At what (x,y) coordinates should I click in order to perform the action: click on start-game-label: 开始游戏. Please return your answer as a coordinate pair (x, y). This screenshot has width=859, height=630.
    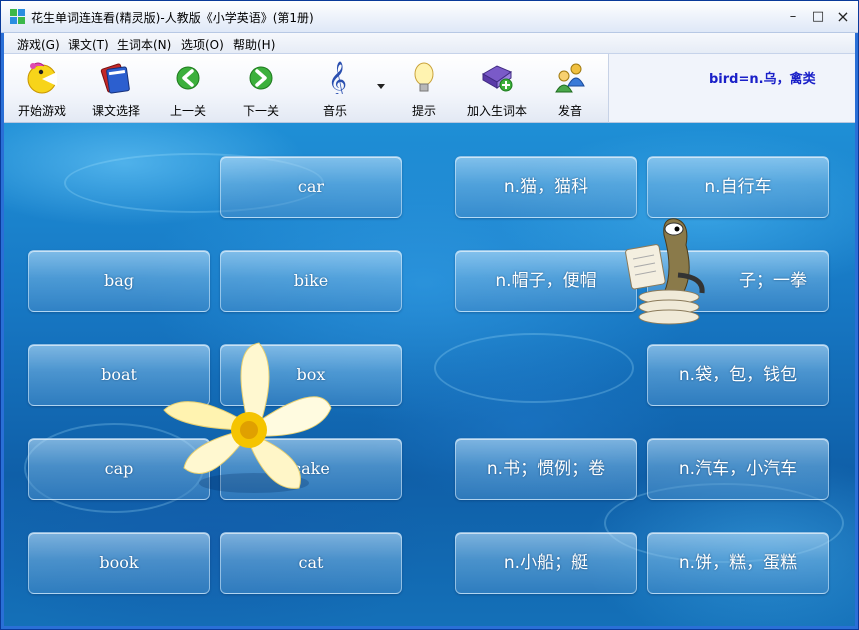
    Looking at the image, I should click on (41, 111).